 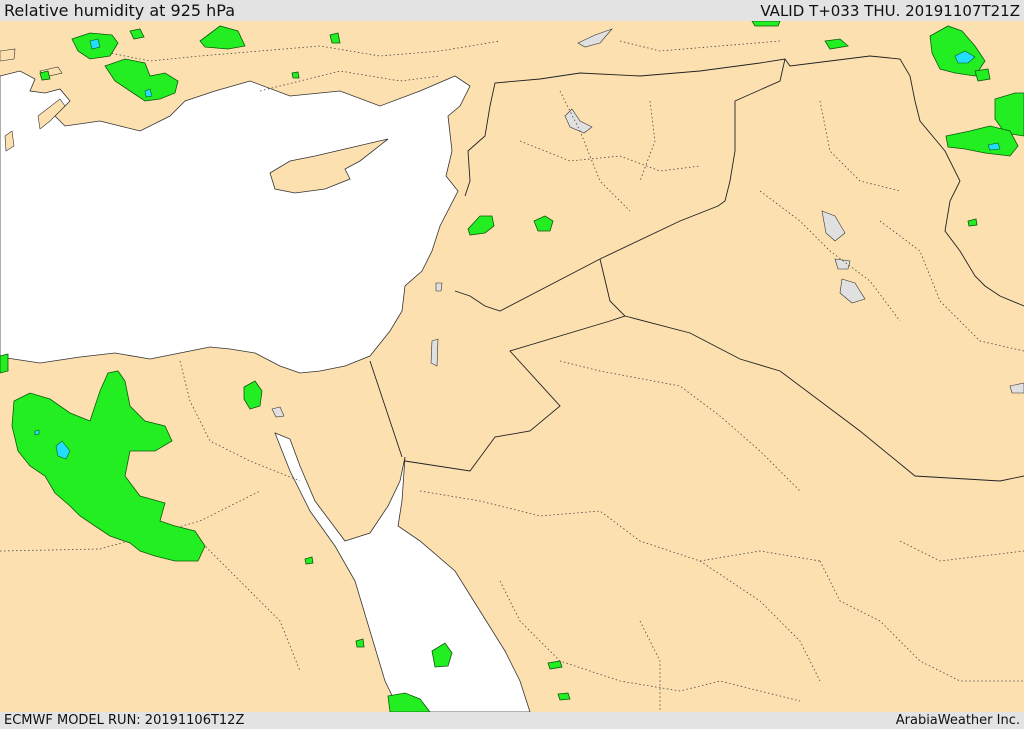 What do you see at coordinates (434, 352) in the screenshot?
I see `dead-sea` at bounding box center [434, 352].